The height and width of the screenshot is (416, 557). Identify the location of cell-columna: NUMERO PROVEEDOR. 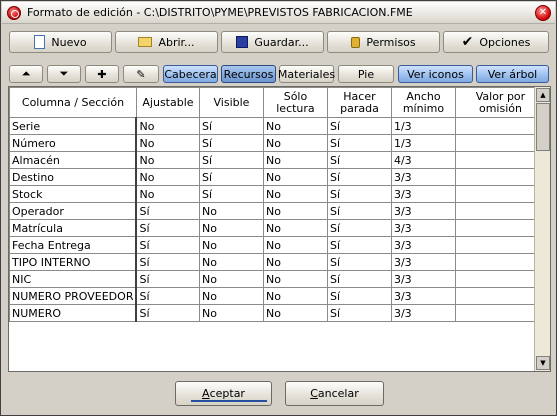
(73, 296).